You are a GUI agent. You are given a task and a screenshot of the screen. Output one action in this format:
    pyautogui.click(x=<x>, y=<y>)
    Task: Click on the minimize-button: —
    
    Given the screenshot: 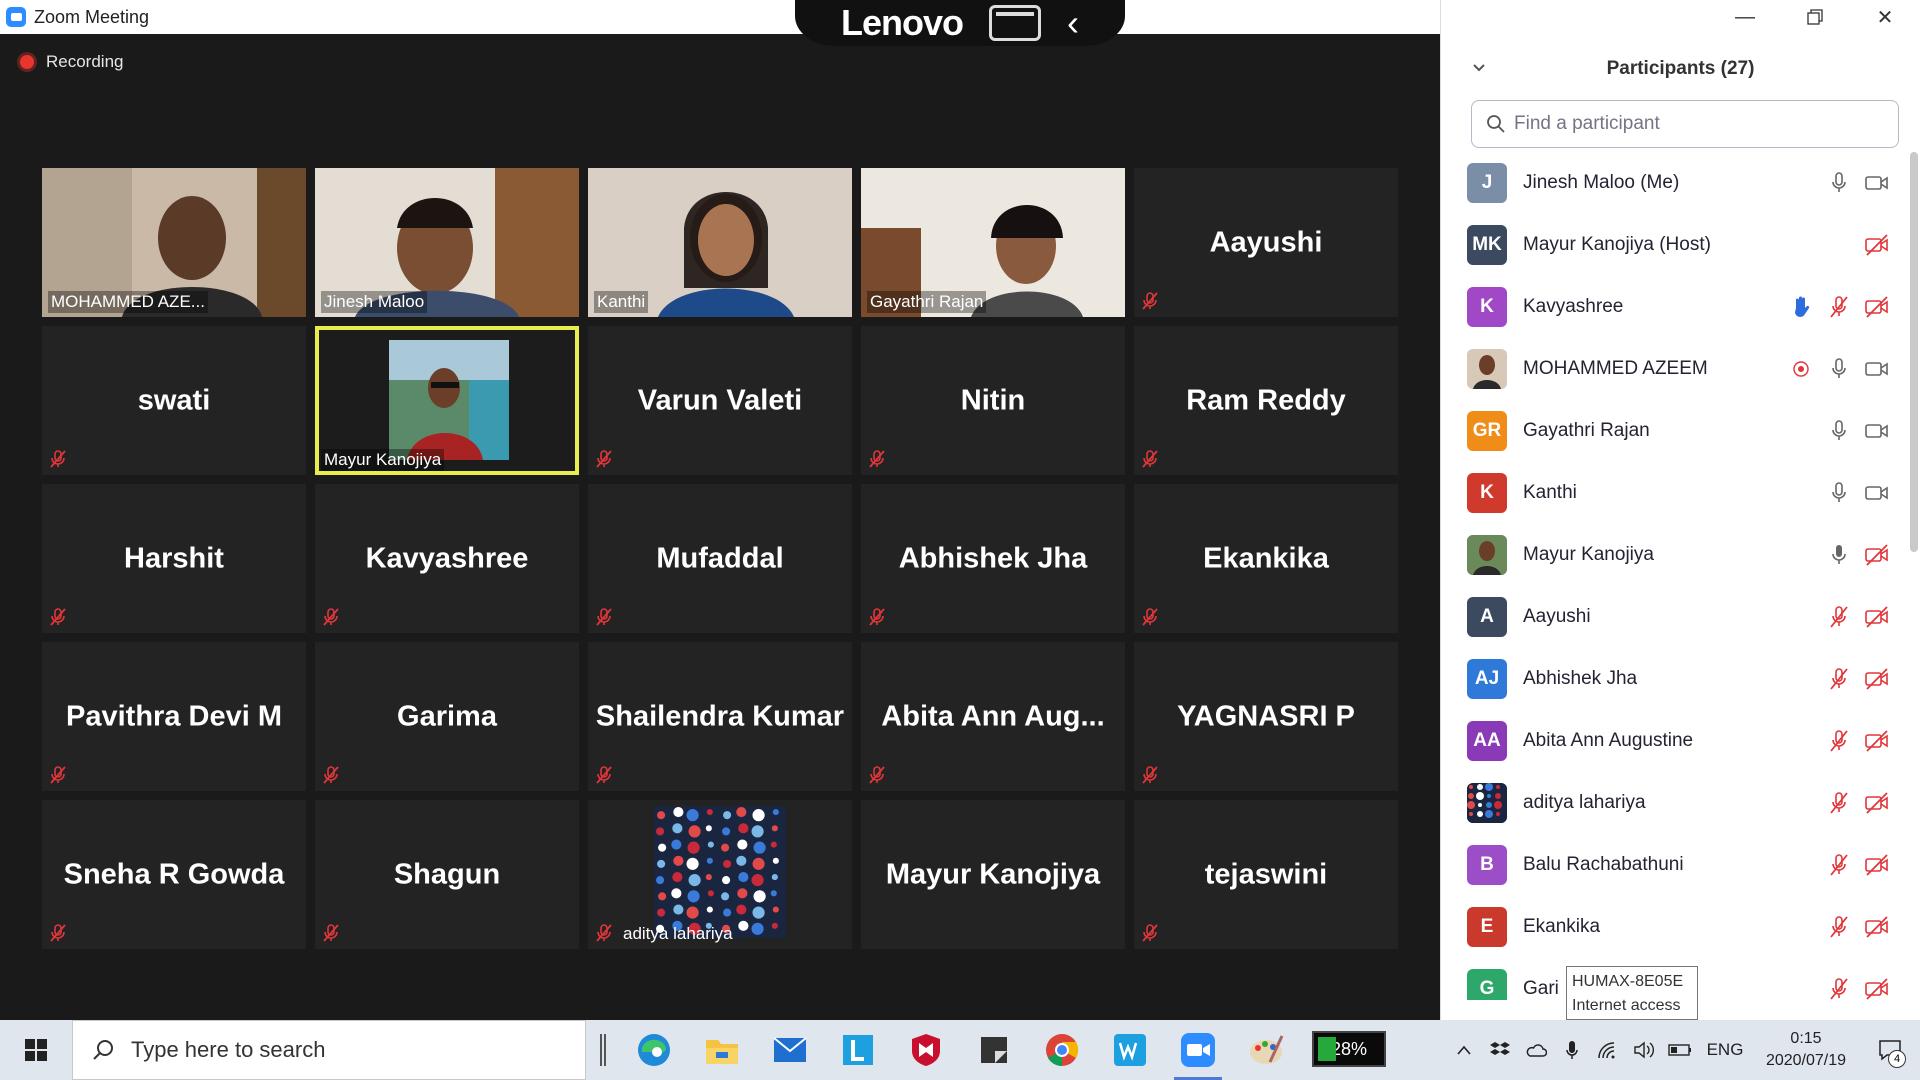 What is the action you would take?
    pyautogui.click(x=1745, y=17)
    